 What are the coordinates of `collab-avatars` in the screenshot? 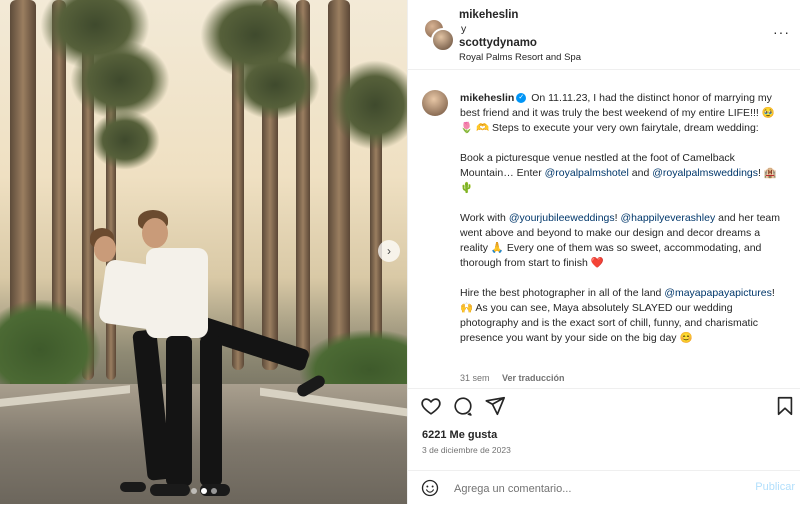 It's located at (437, 35).